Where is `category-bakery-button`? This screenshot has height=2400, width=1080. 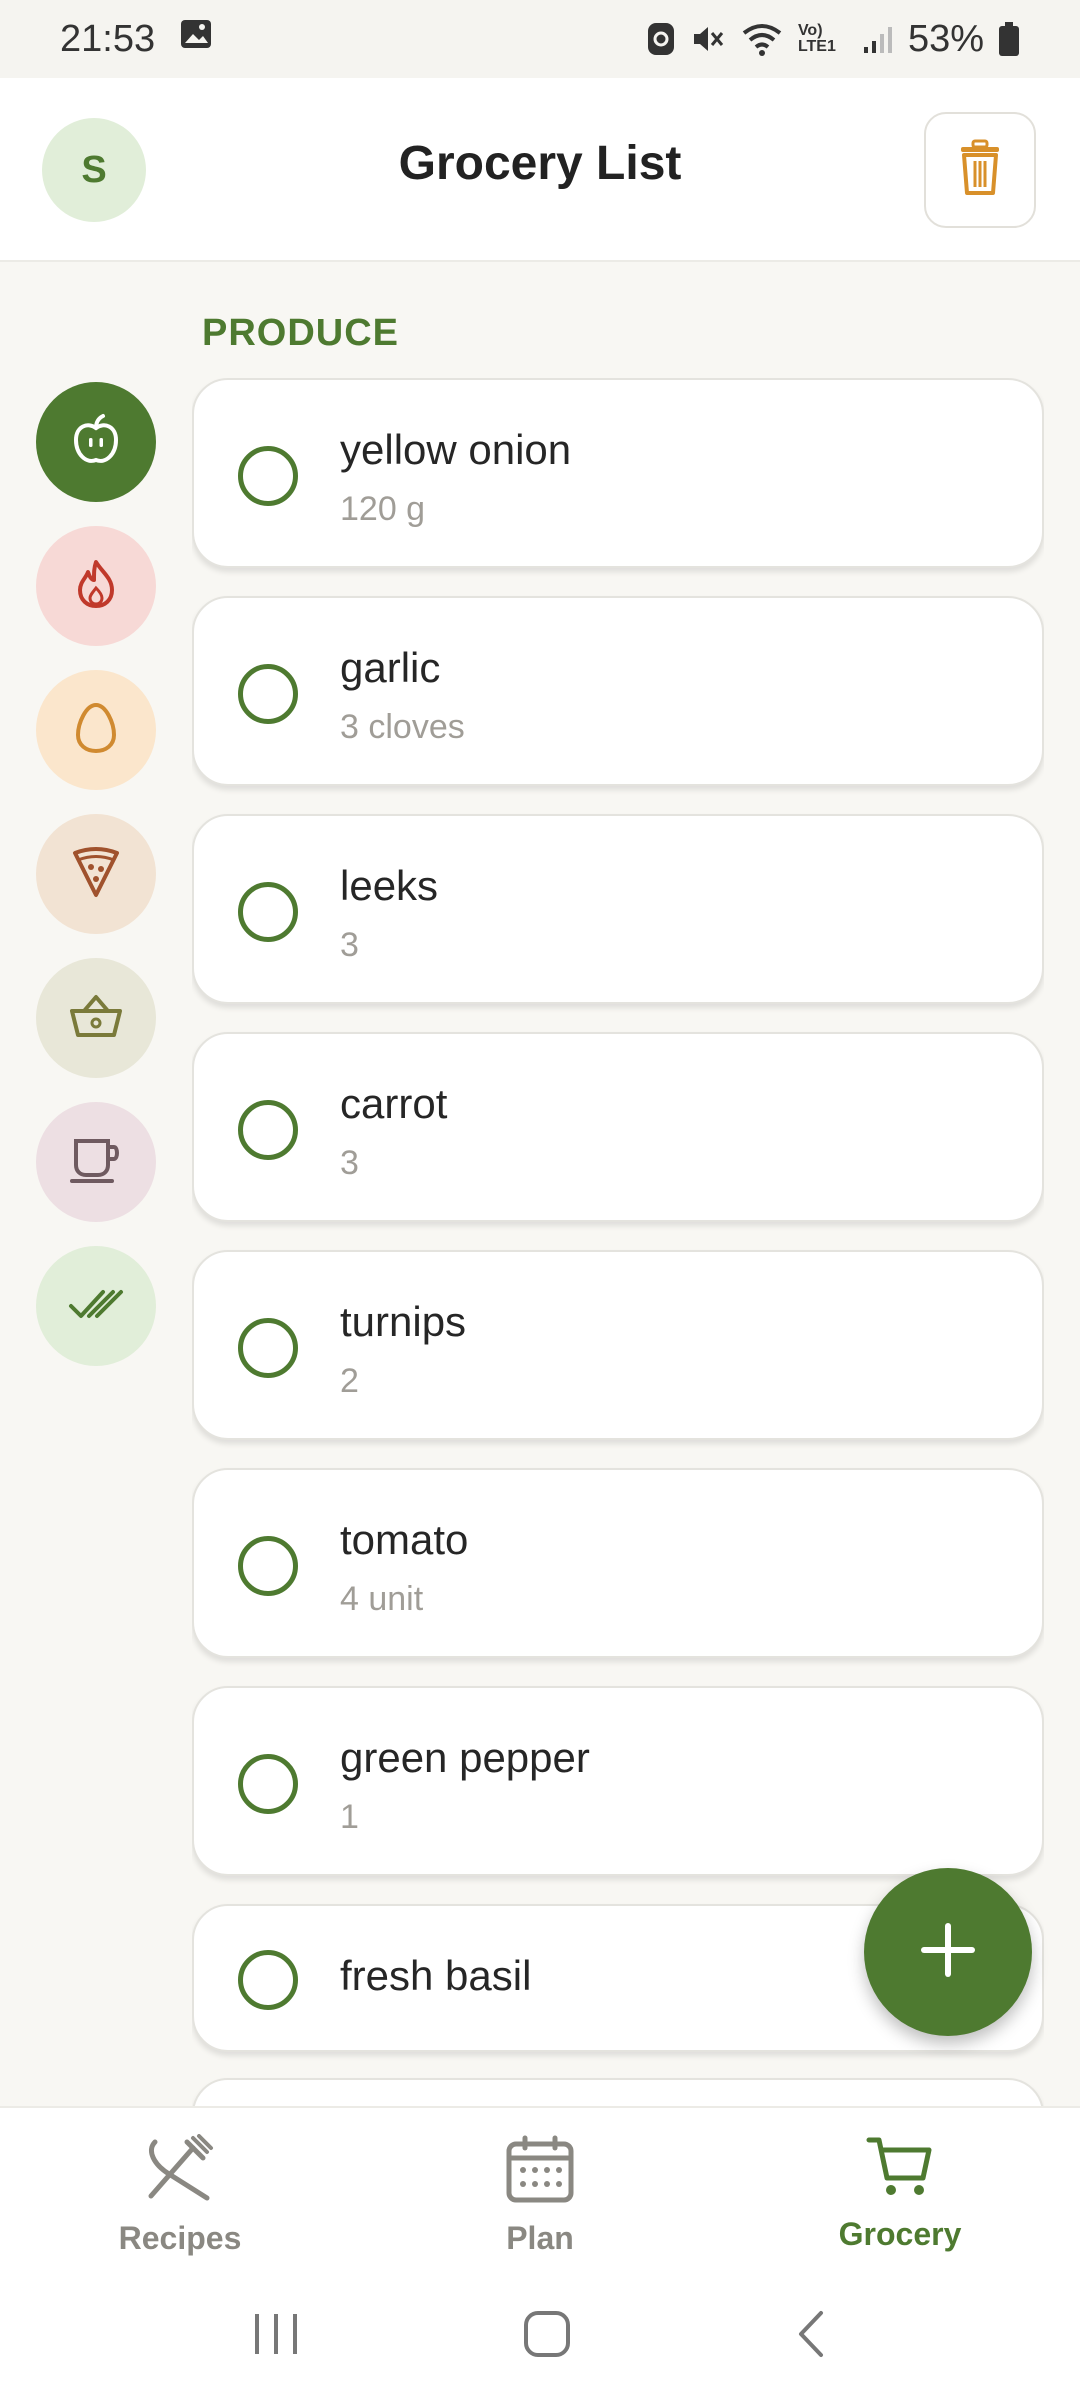
category-bakery-button is located at coordinates (96, 874).